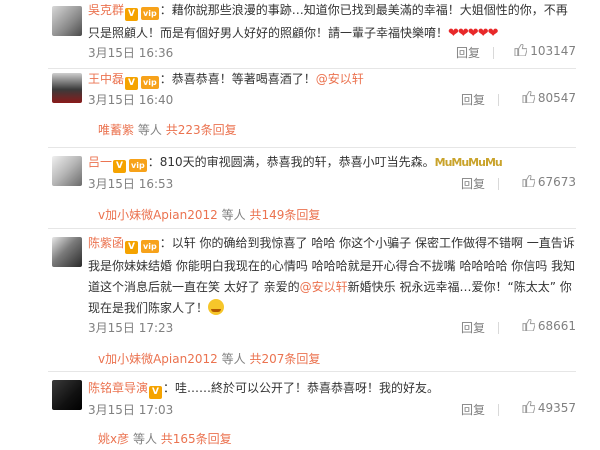 The width and height of the screenshot is (600, 450). I want to click on sub-reply-count-link: 共207条回复, so click(284, 359).